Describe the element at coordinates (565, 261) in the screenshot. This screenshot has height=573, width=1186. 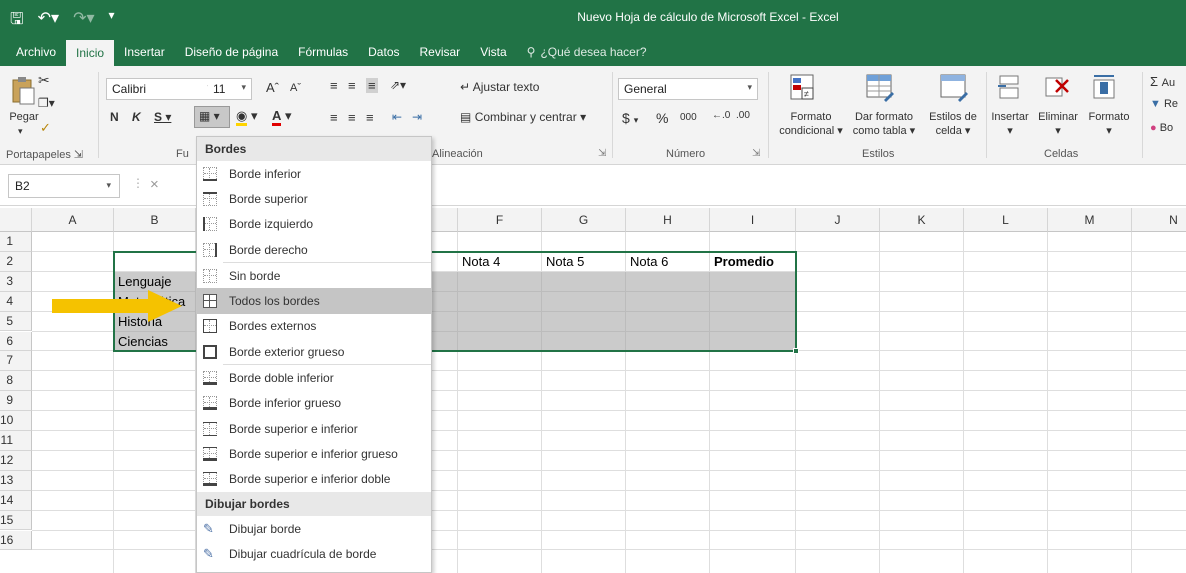
I see `cell-g2: Nota 5` at that location.